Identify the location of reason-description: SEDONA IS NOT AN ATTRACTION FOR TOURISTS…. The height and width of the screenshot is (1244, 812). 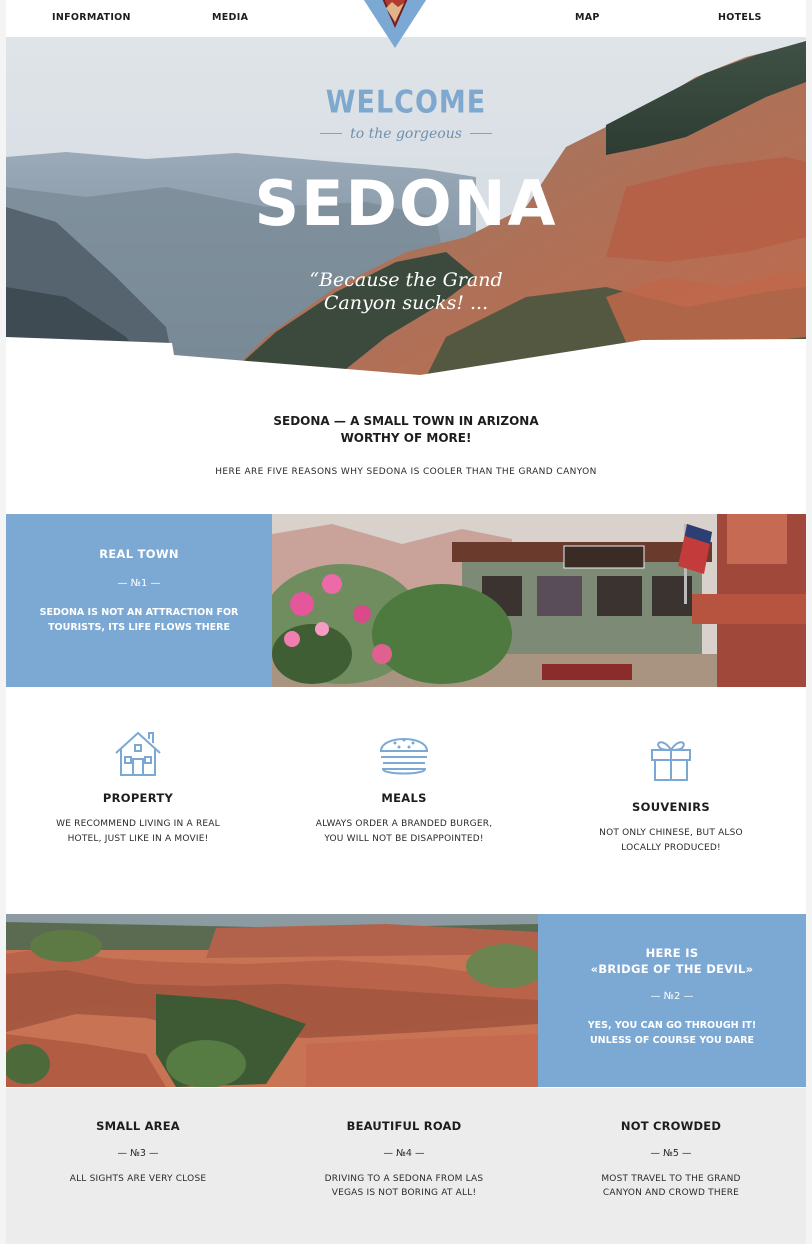
(139, 620).